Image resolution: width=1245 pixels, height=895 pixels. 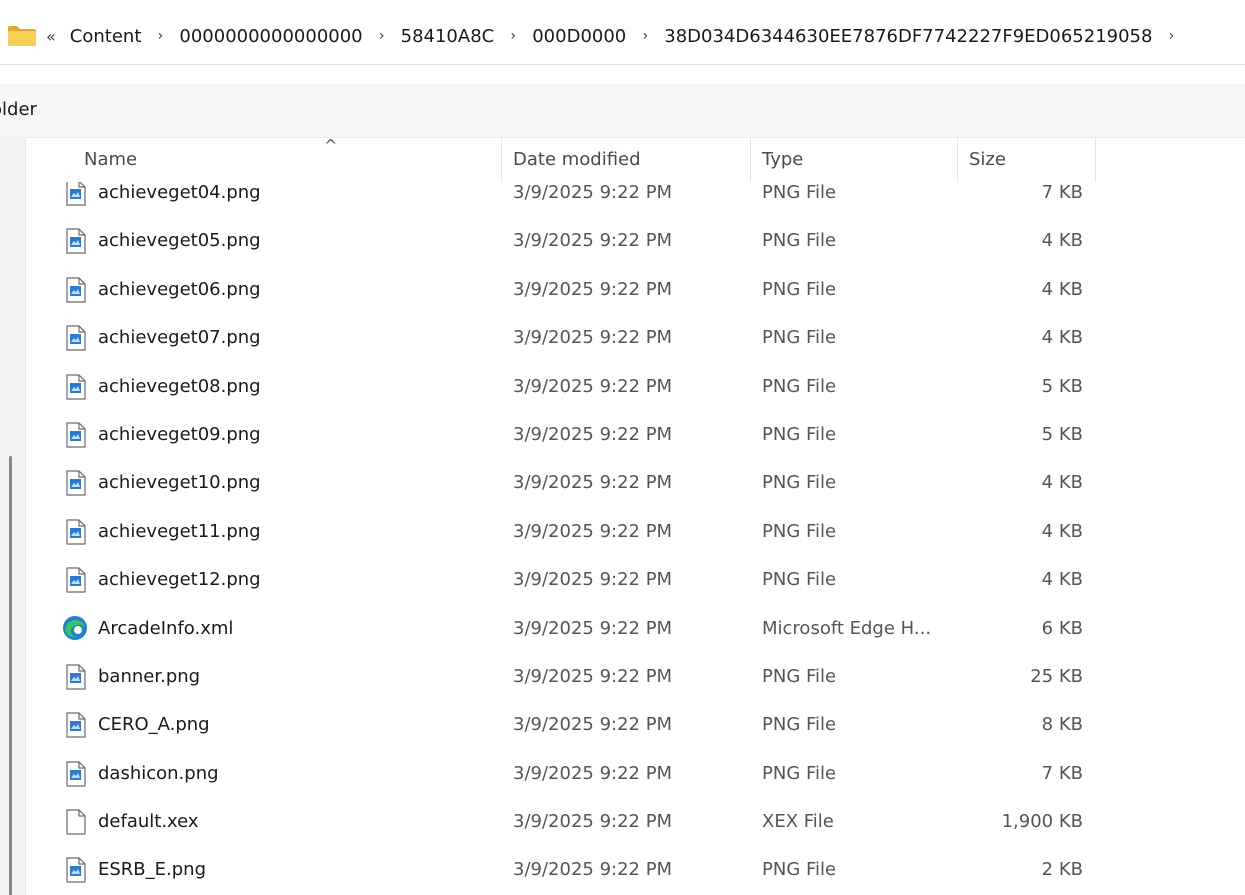 I want to click on column-header-date-label: Date modified, so click(x=577, y=159).